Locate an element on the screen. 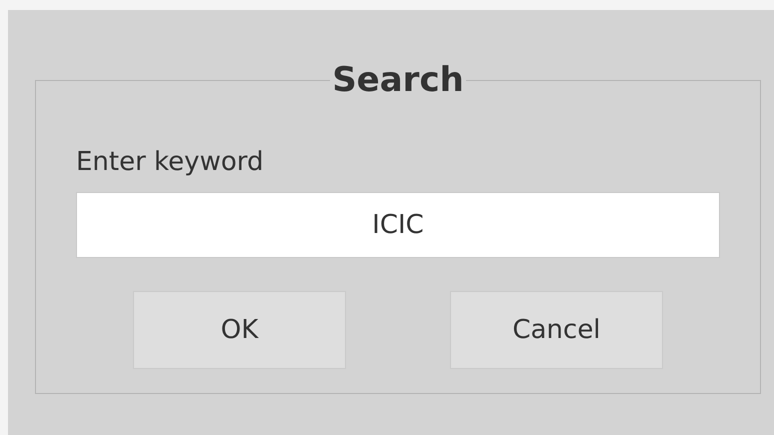  ok-button: OK is located at coordinates (239, 330).